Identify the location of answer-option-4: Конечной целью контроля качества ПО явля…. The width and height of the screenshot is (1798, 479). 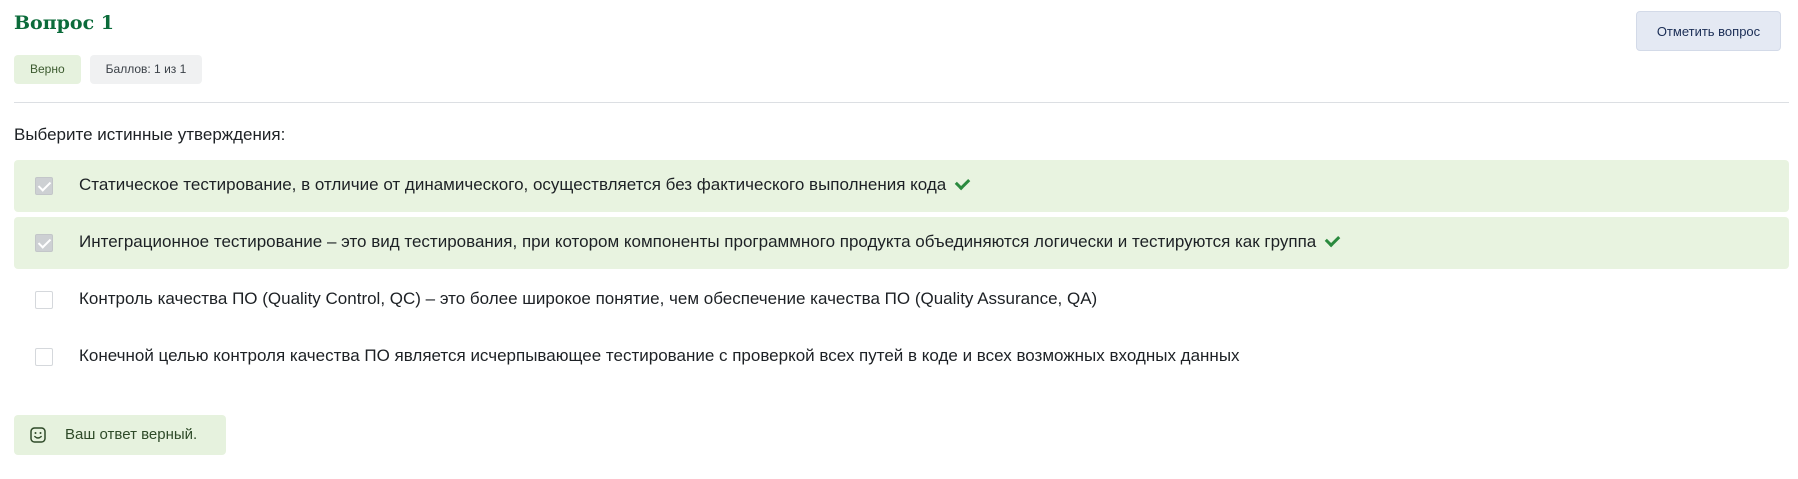
(901, 357).